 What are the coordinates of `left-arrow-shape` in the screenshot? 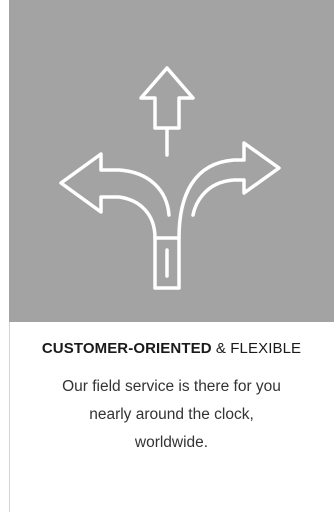 It's located at (115, 196).